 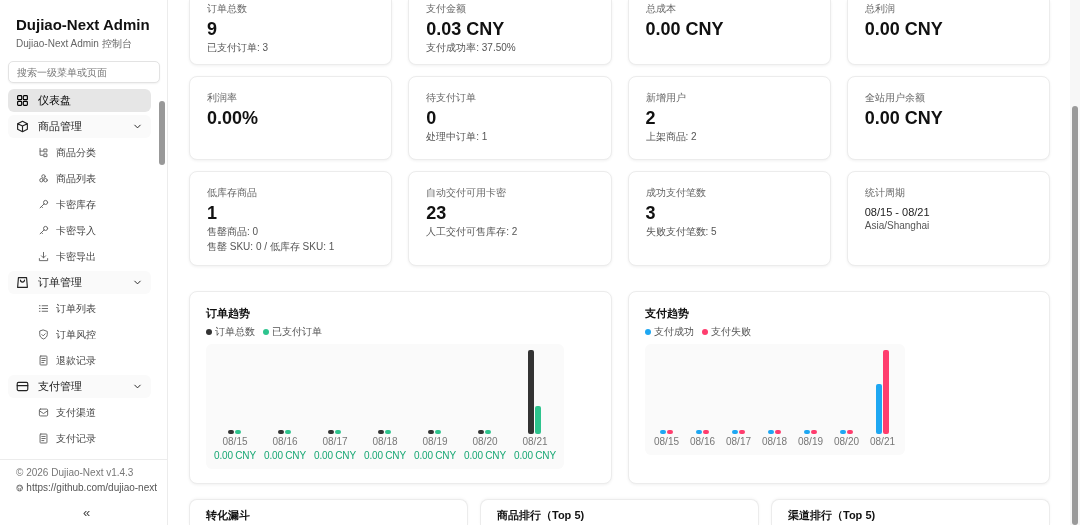 I want to click on github-icon, so click(x=20, y=487).